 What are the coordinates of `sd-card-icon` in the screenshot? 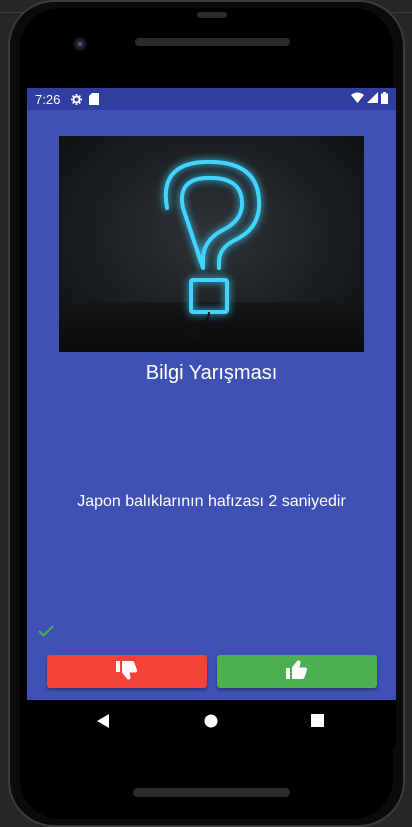 It's located at (94, 99).